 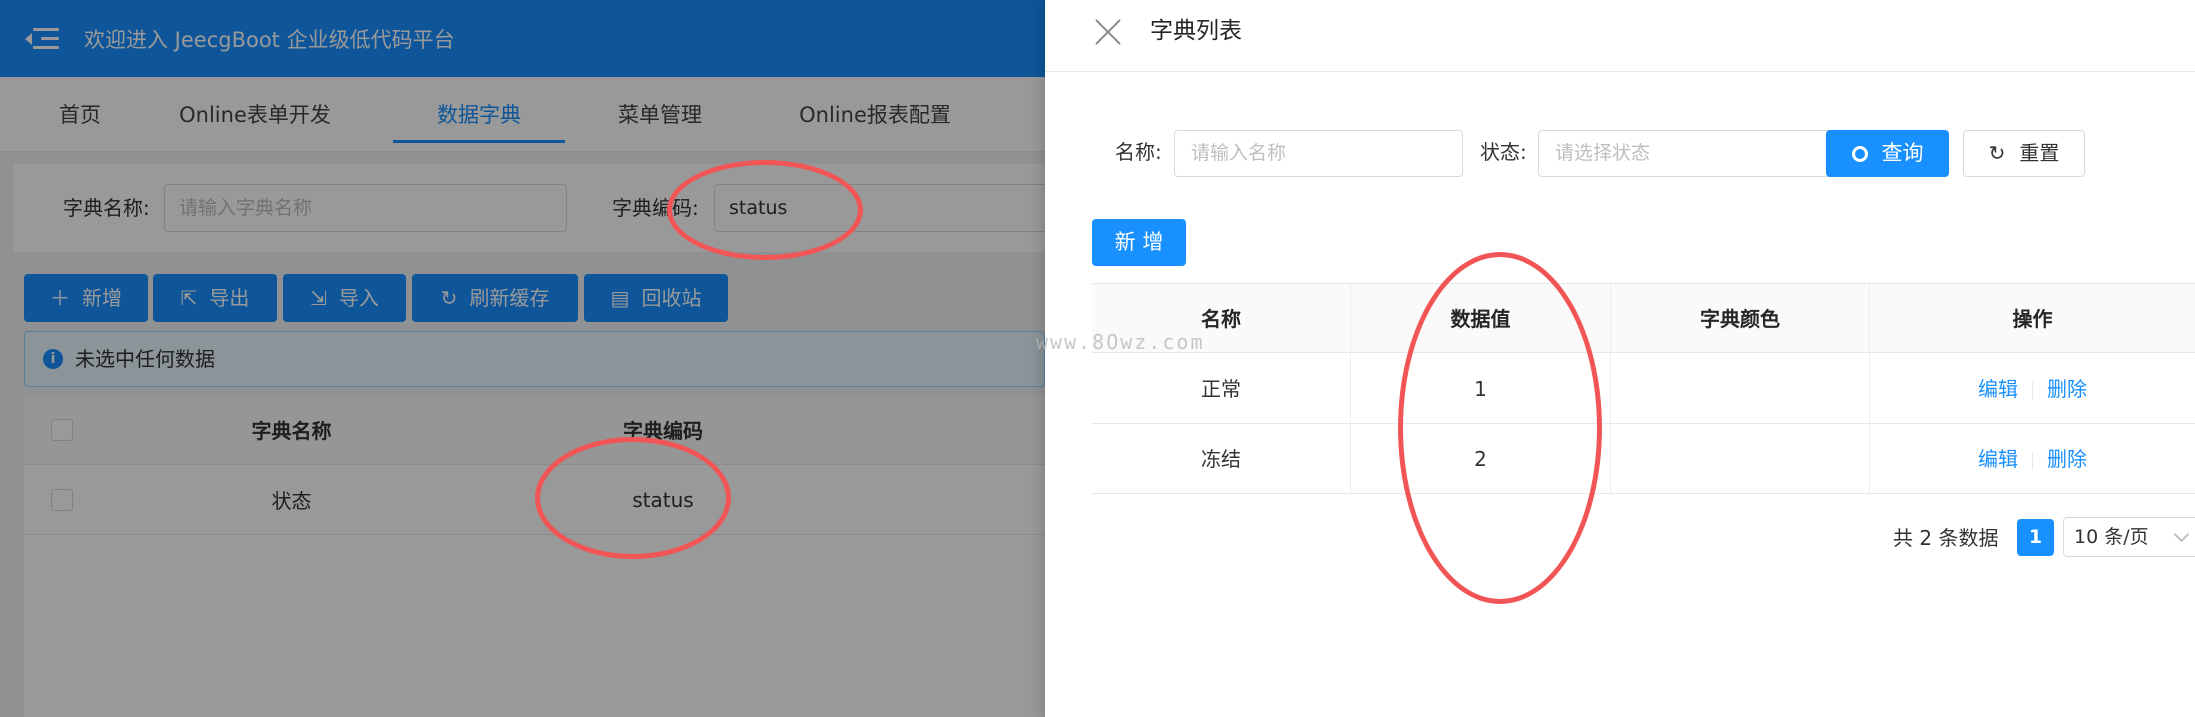 What do you see at coordinates (1997, 153) in the screenshot?
I see `reload-icon: ↻` at bounding box center [1997, 153].